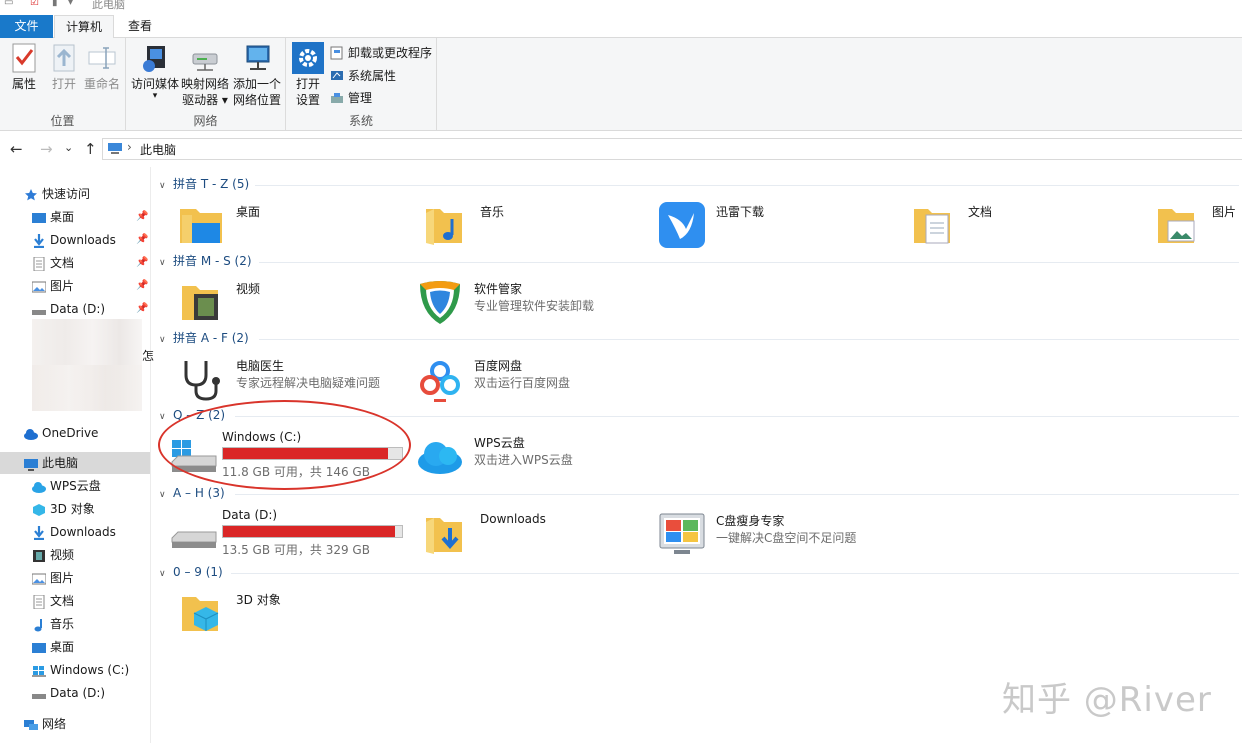 Image resolution: width=1242 pixels, height=743 pixels. What do you see at coordinates (75, 647) in the screenshot?
I see `sidebar-item-pc-desktop: 桌面` at bounding box center [75, 647].